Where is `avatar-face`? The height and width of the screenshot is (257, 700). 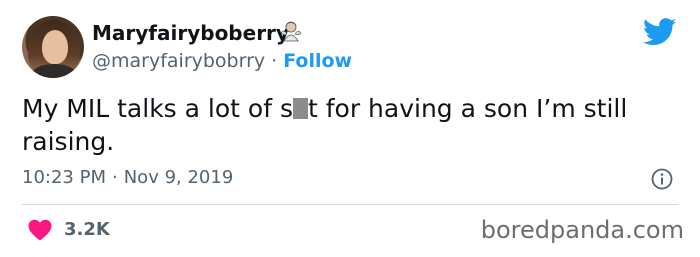 avatar-face is located at coordinates (55, 47).